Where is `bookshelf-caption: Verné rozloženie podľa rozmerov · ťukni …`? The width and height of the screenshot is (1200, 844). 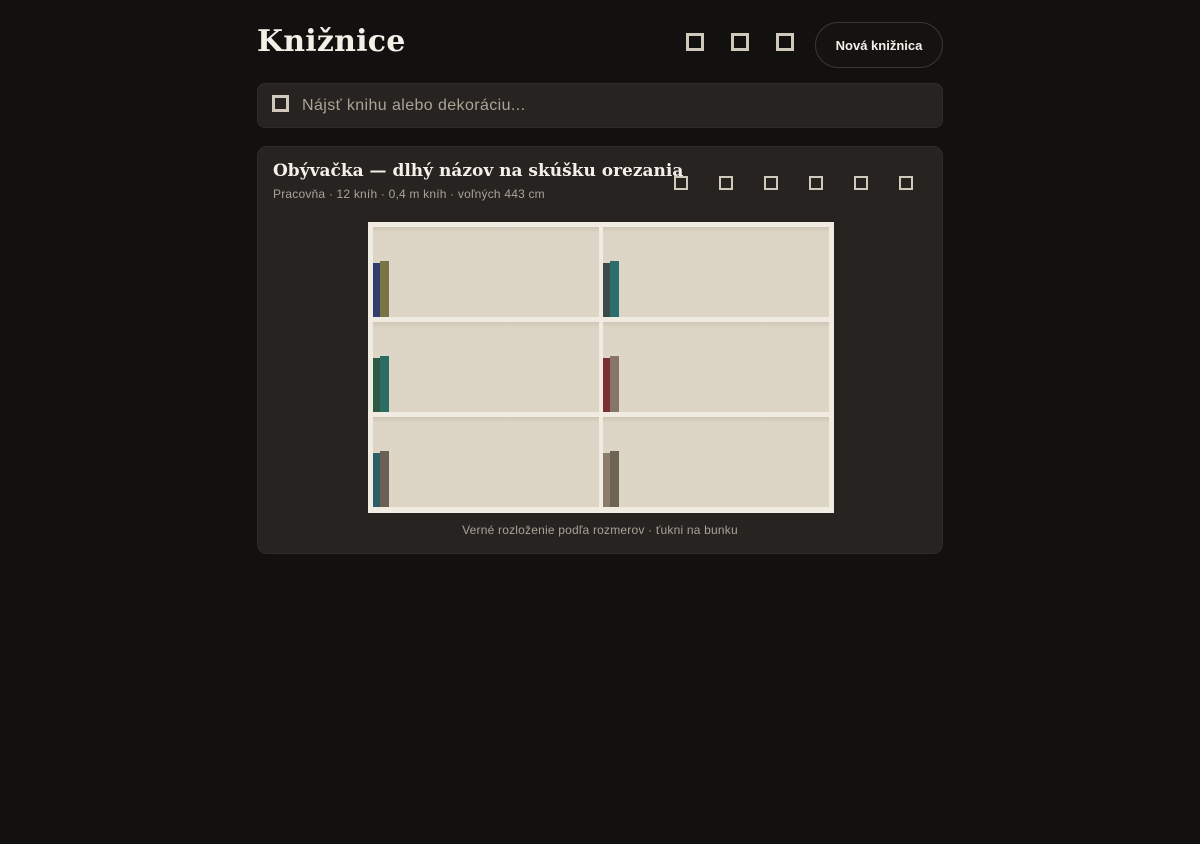 bookshelf-caption: Verné rozloženie podľa rozmerov · ťukni … is located at coordinates (600, 530).